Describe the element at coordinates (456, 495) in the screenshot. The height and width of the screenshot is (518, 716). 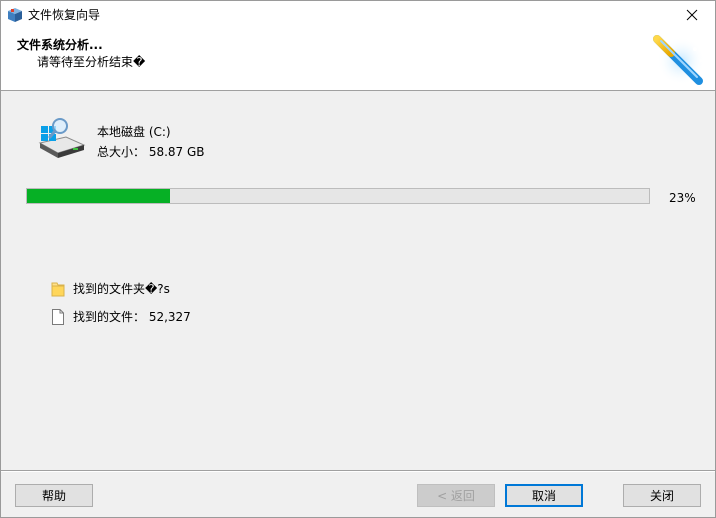
I see `back-button: < 返回` at that location.